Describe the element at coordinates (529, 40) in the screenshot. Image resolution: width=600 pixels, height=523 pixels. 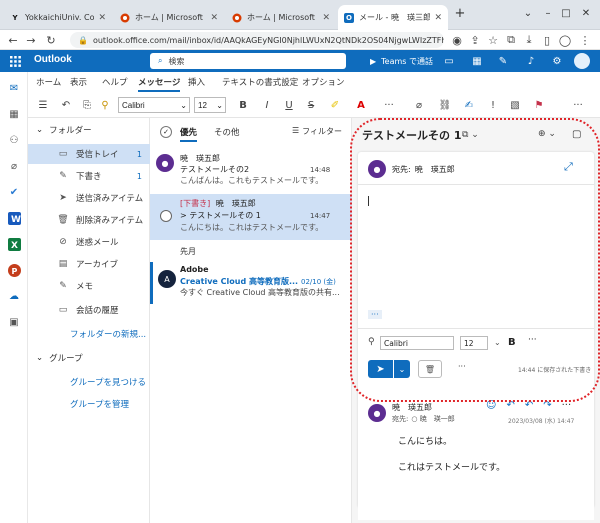
I see `download-icon: ⤓` at that location.